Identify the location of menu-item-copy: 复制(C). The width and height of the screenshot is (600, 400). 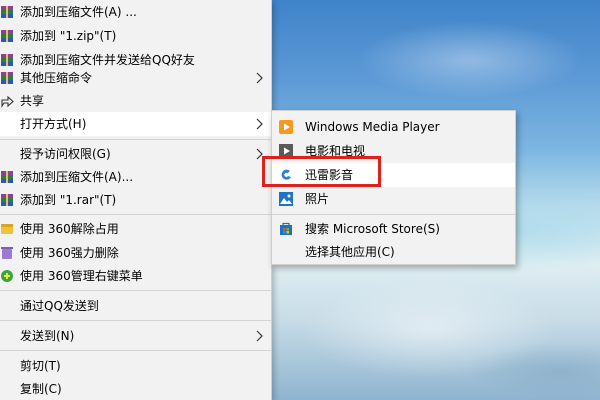
(135, 388).